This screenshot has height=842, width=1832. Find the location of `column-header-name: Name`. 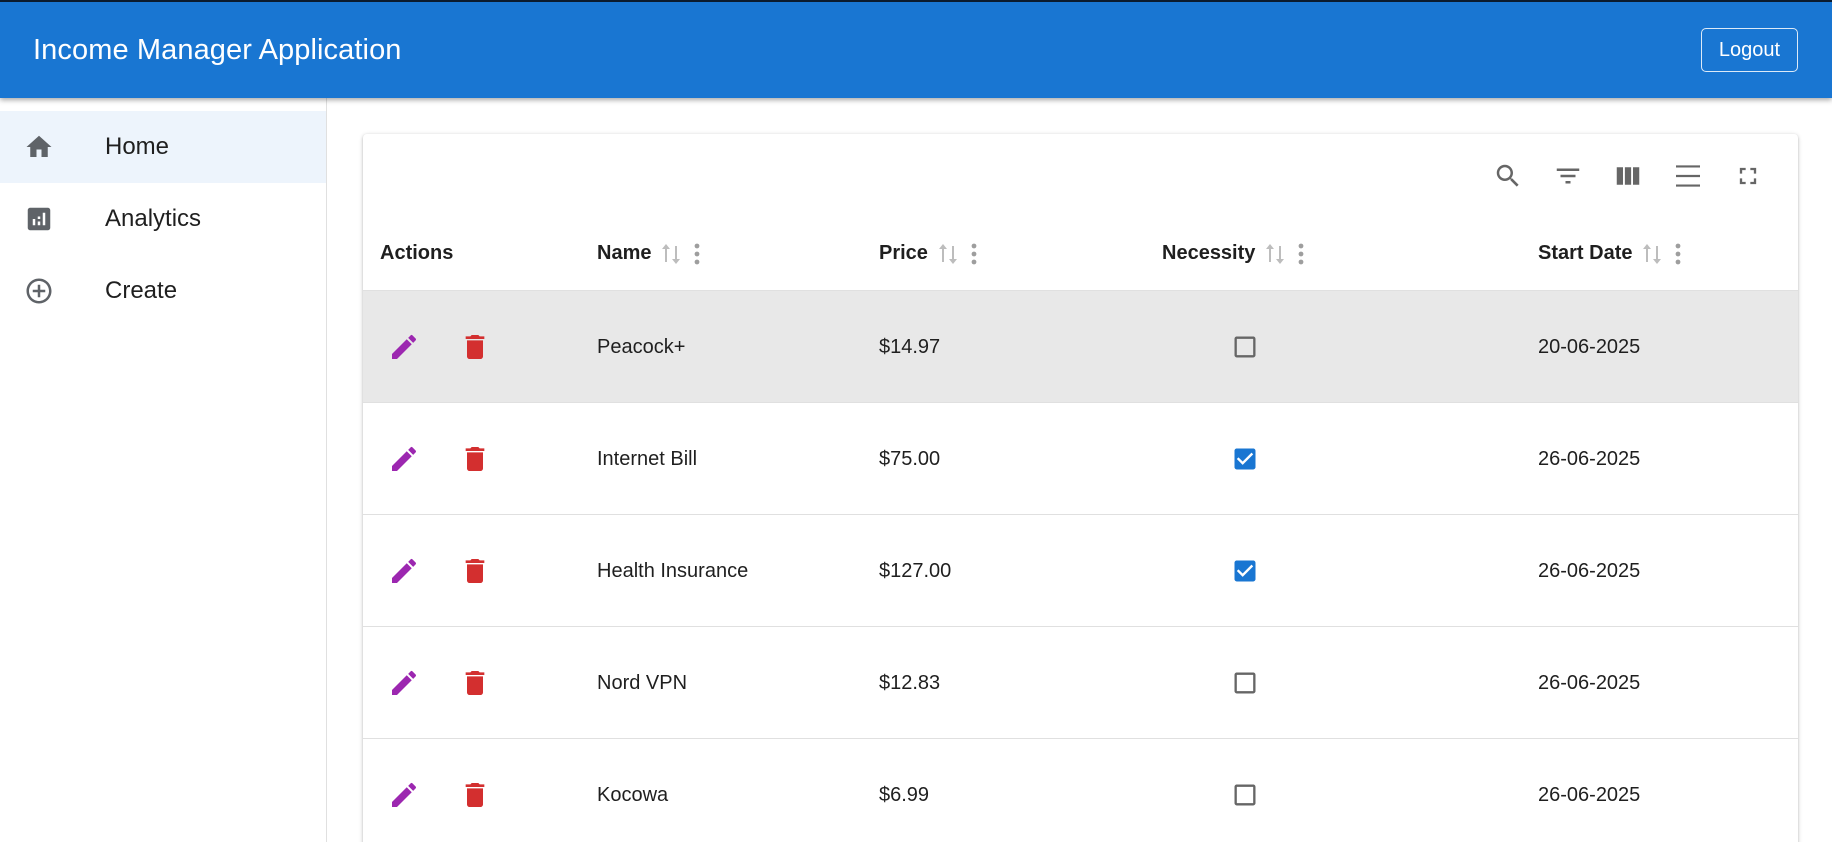

column-header-name: Name is located at coordinates (649, 253).